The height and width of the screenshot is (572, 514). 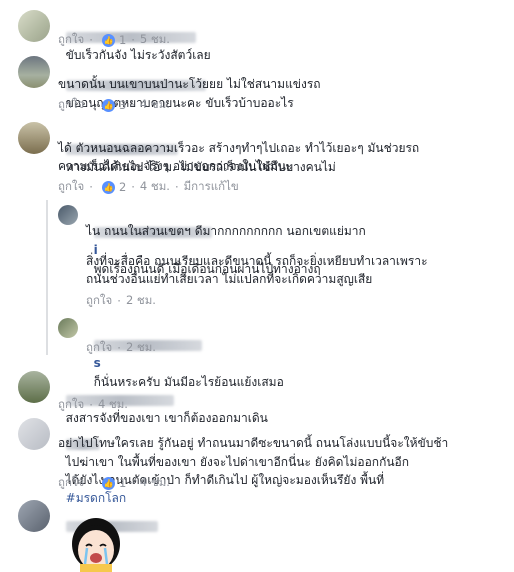 What do you see at coordinates (97, 363) in the screenshot?
I see `reply-author-suffix: s` at bounding box center [97, 363].